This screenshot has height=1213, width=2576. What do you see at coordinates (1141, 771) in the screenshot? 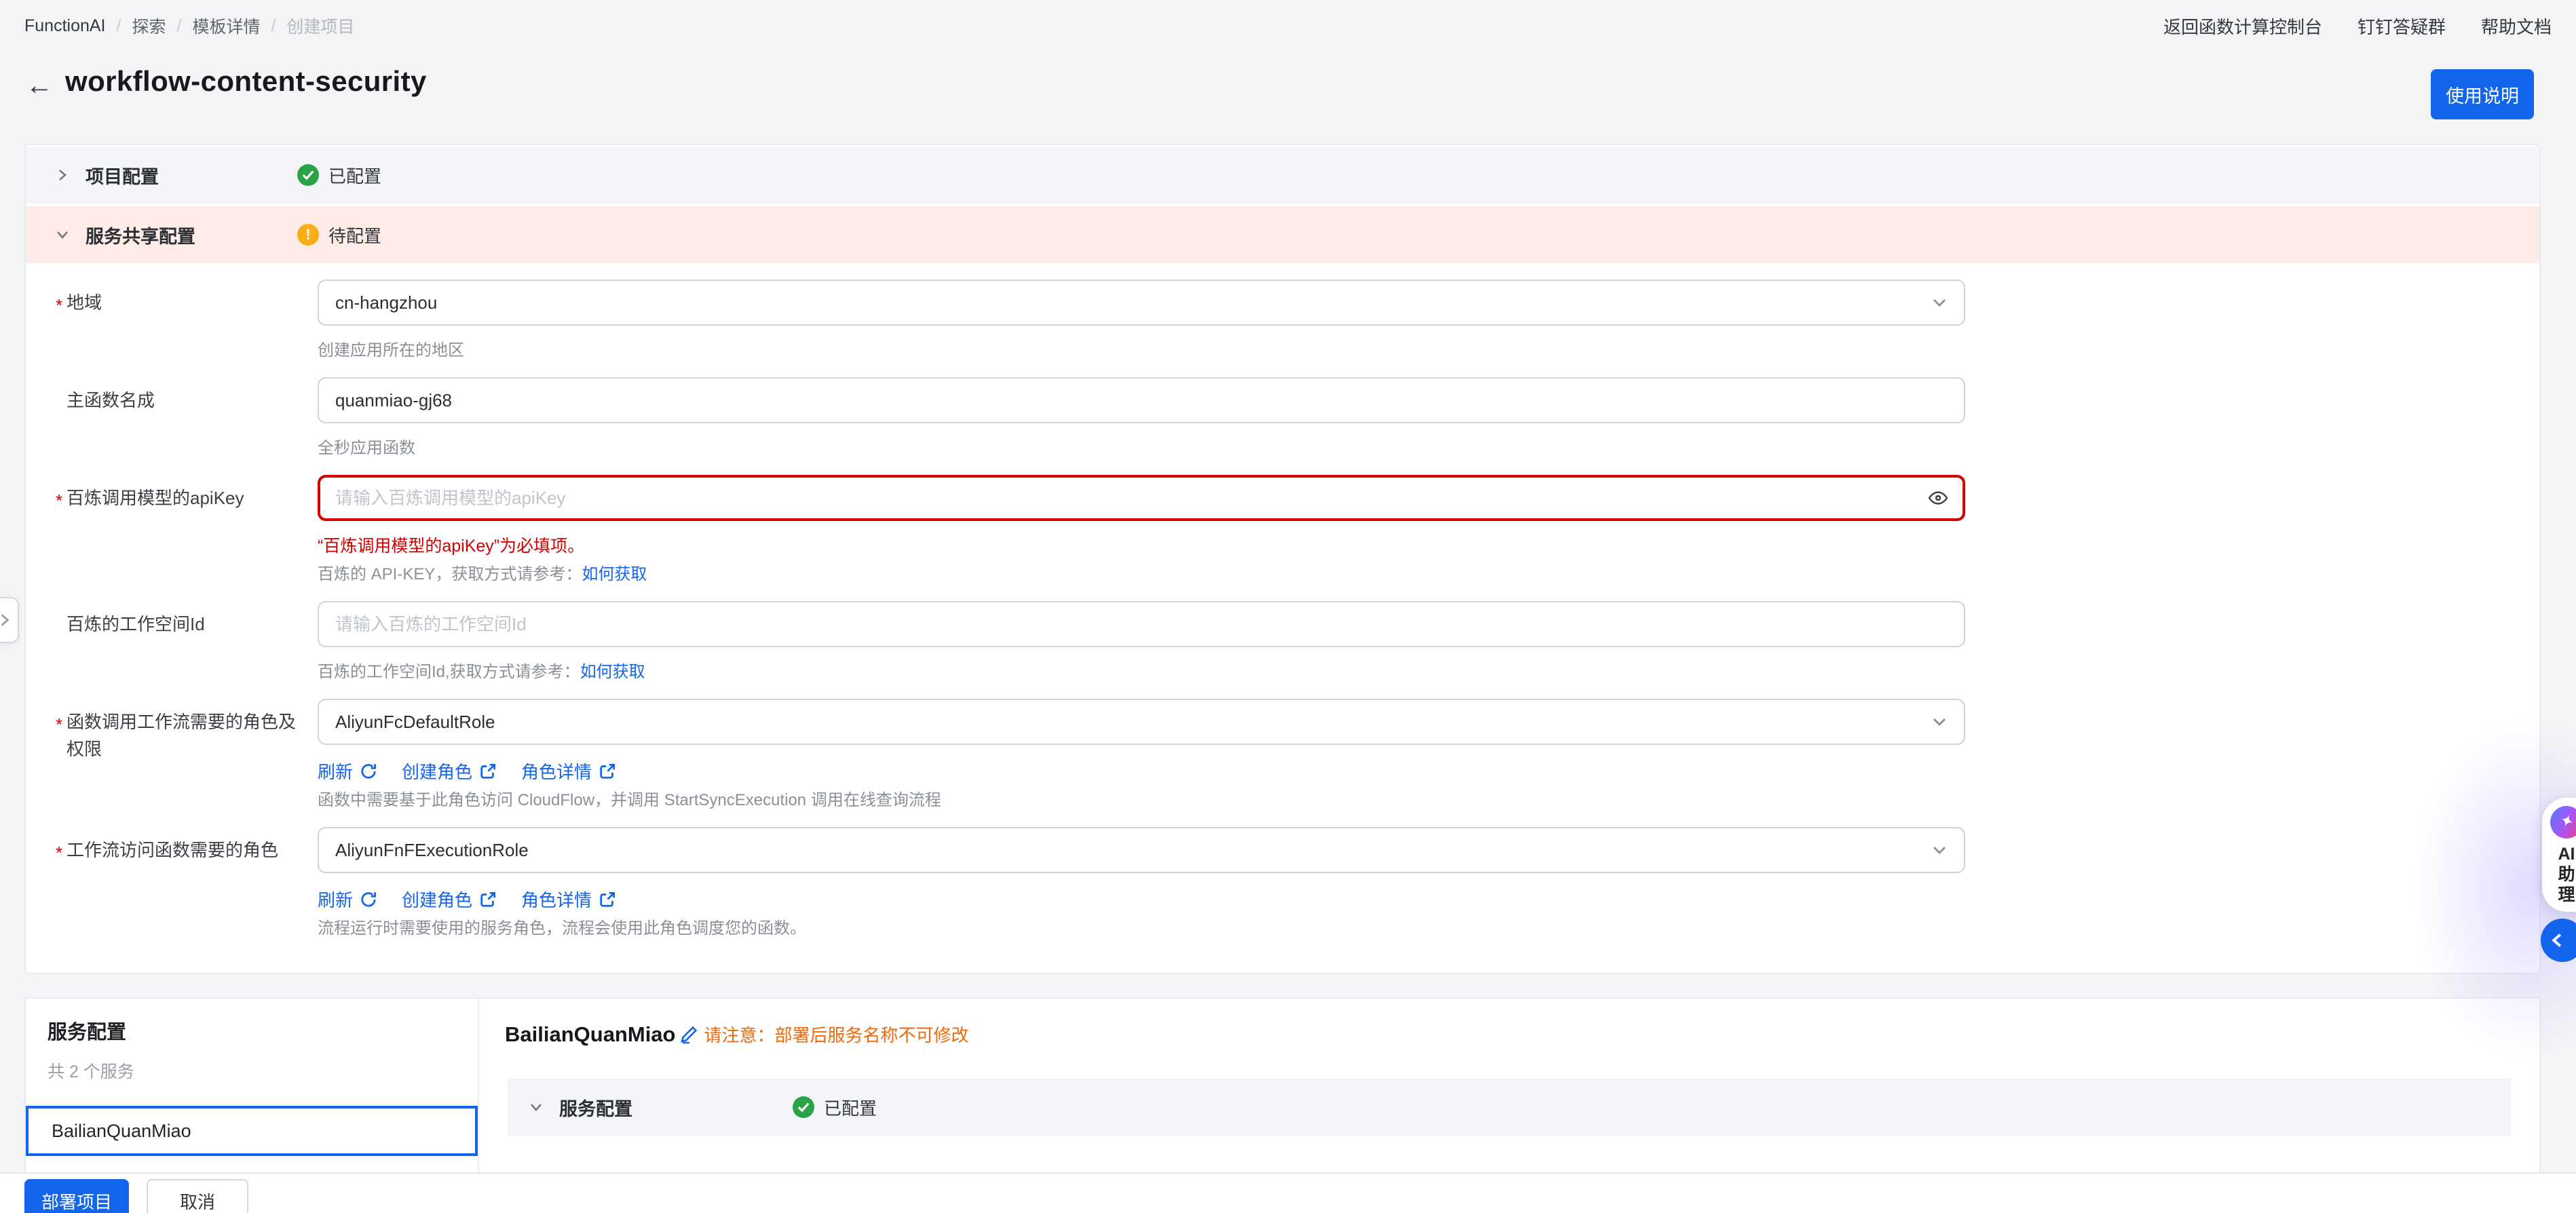
I see `fc-role-actions: 刷新 创建角色 角色详情` at bounding box center [1141, 771].